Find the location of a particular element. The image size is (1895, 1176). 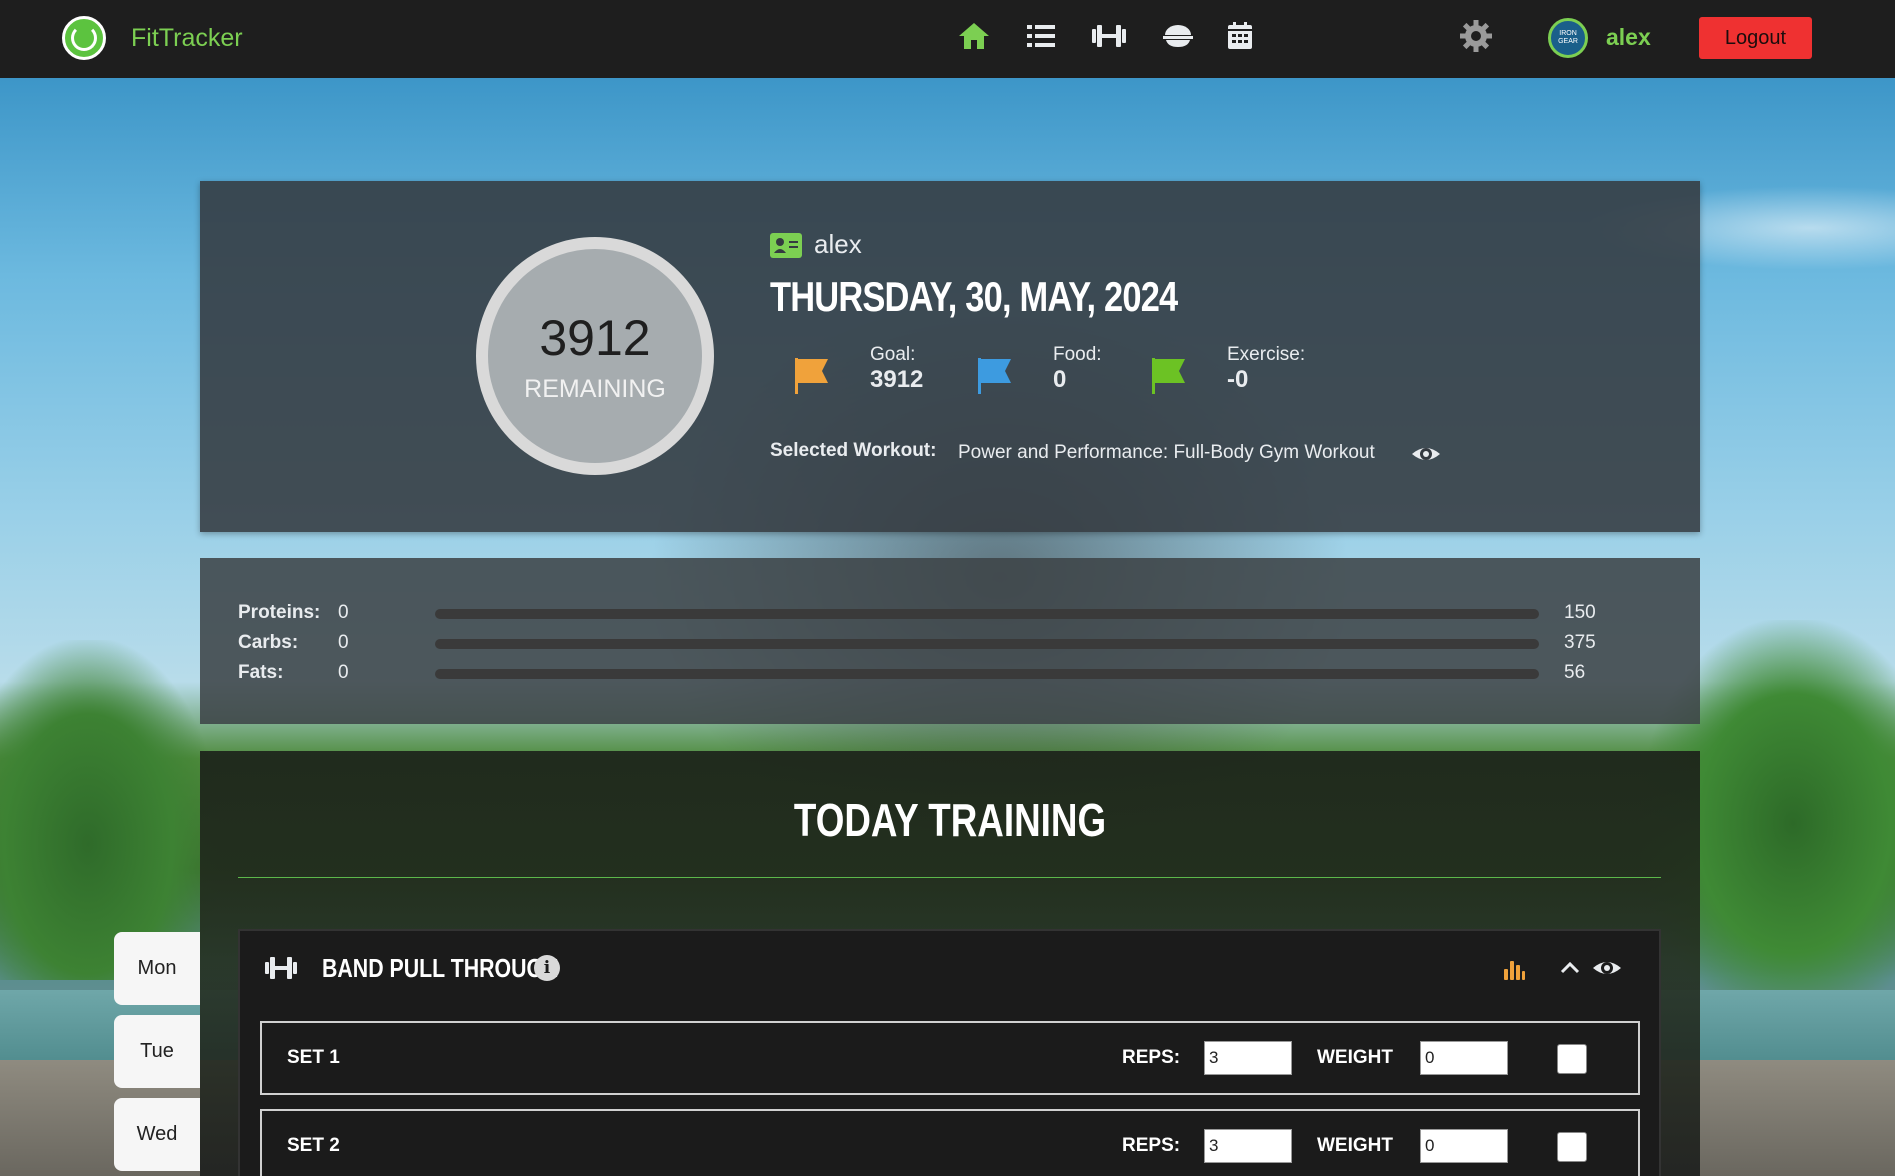

food-stat: Food: 0 is located at coordinates (1077, 369).